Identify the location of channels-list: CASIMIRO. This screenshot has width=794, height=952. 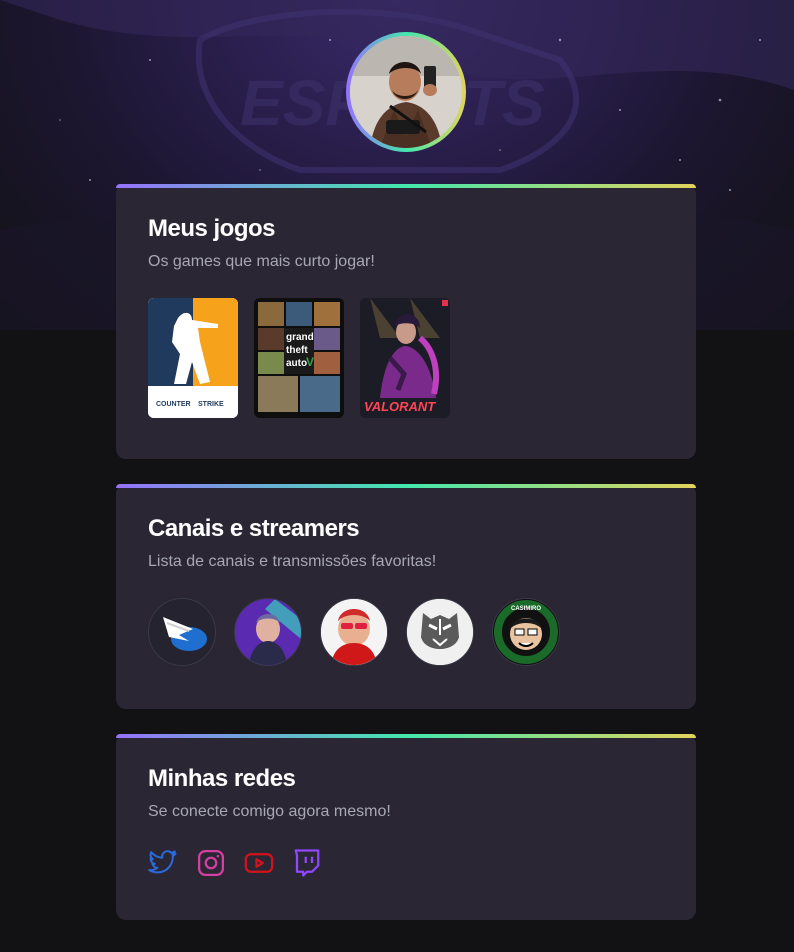
(406, 632).